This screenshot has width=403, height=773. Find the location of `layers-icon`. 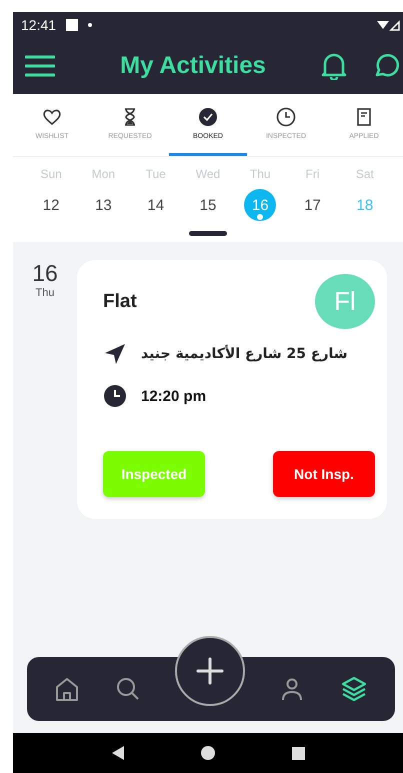

layers-icon is located at coordinates (354, 689).